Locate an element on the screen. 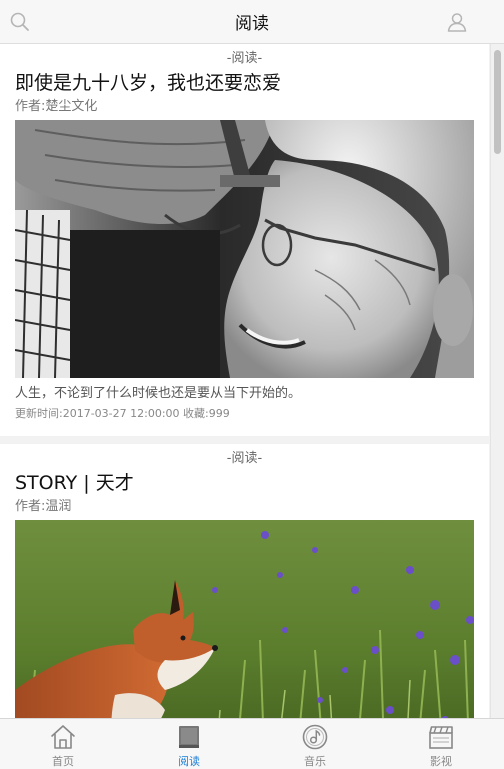  bottom-tab-bar: 首页 阅读 音乐 影视 is located at coordinates (252, 743).